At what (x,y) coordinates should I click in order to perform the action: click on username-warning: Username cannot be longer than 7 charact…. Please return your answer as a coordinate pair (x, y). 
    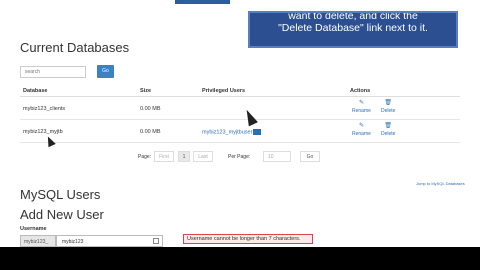
    Looking at the image, I should click on (248, 239).